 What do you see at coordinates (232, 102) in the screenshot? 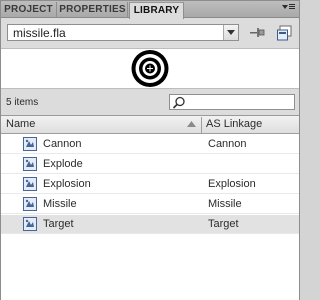
I see `search-input` at bounding box center [232, 102].